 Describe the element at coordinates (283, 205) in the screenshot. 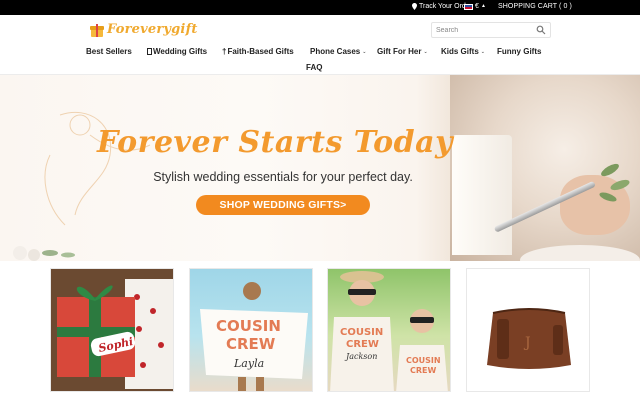

I see `shop-wedding-gifts-button: SHOP WEDDING GIFTS>` at that location.